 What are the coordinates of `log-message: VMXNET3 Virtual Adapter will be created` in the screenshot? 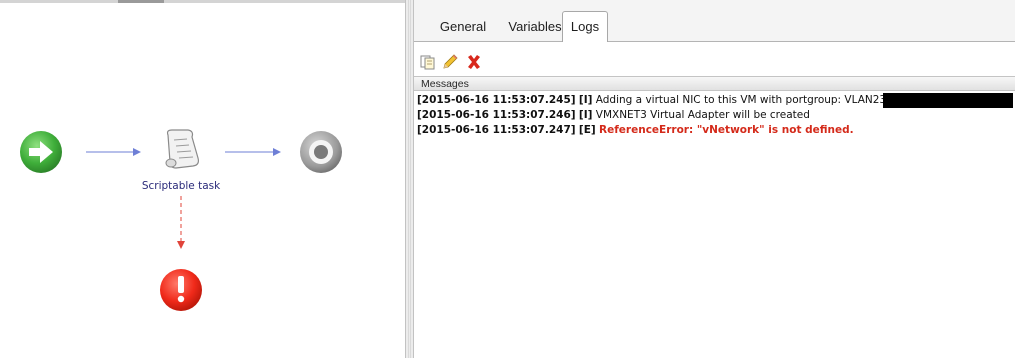 It's located at (702, 115).